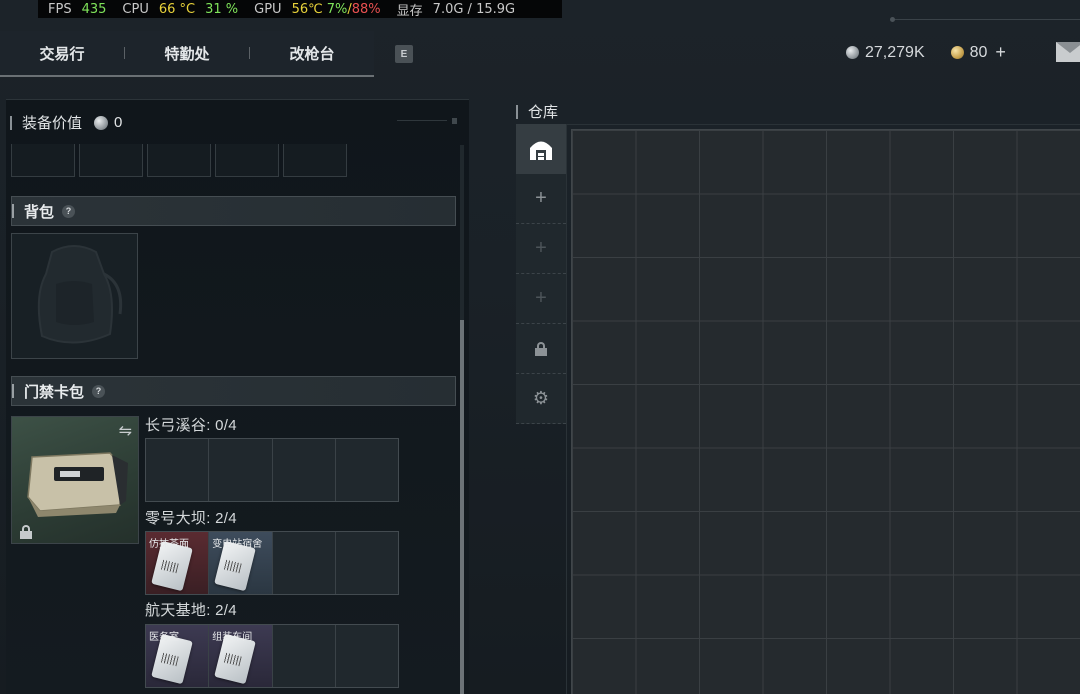 The height and width of the screenshot is (694, 1080). Describe the element at coordinates (543, 112) in the screenshot. I see `warehouse-title: 仓库` at that location.